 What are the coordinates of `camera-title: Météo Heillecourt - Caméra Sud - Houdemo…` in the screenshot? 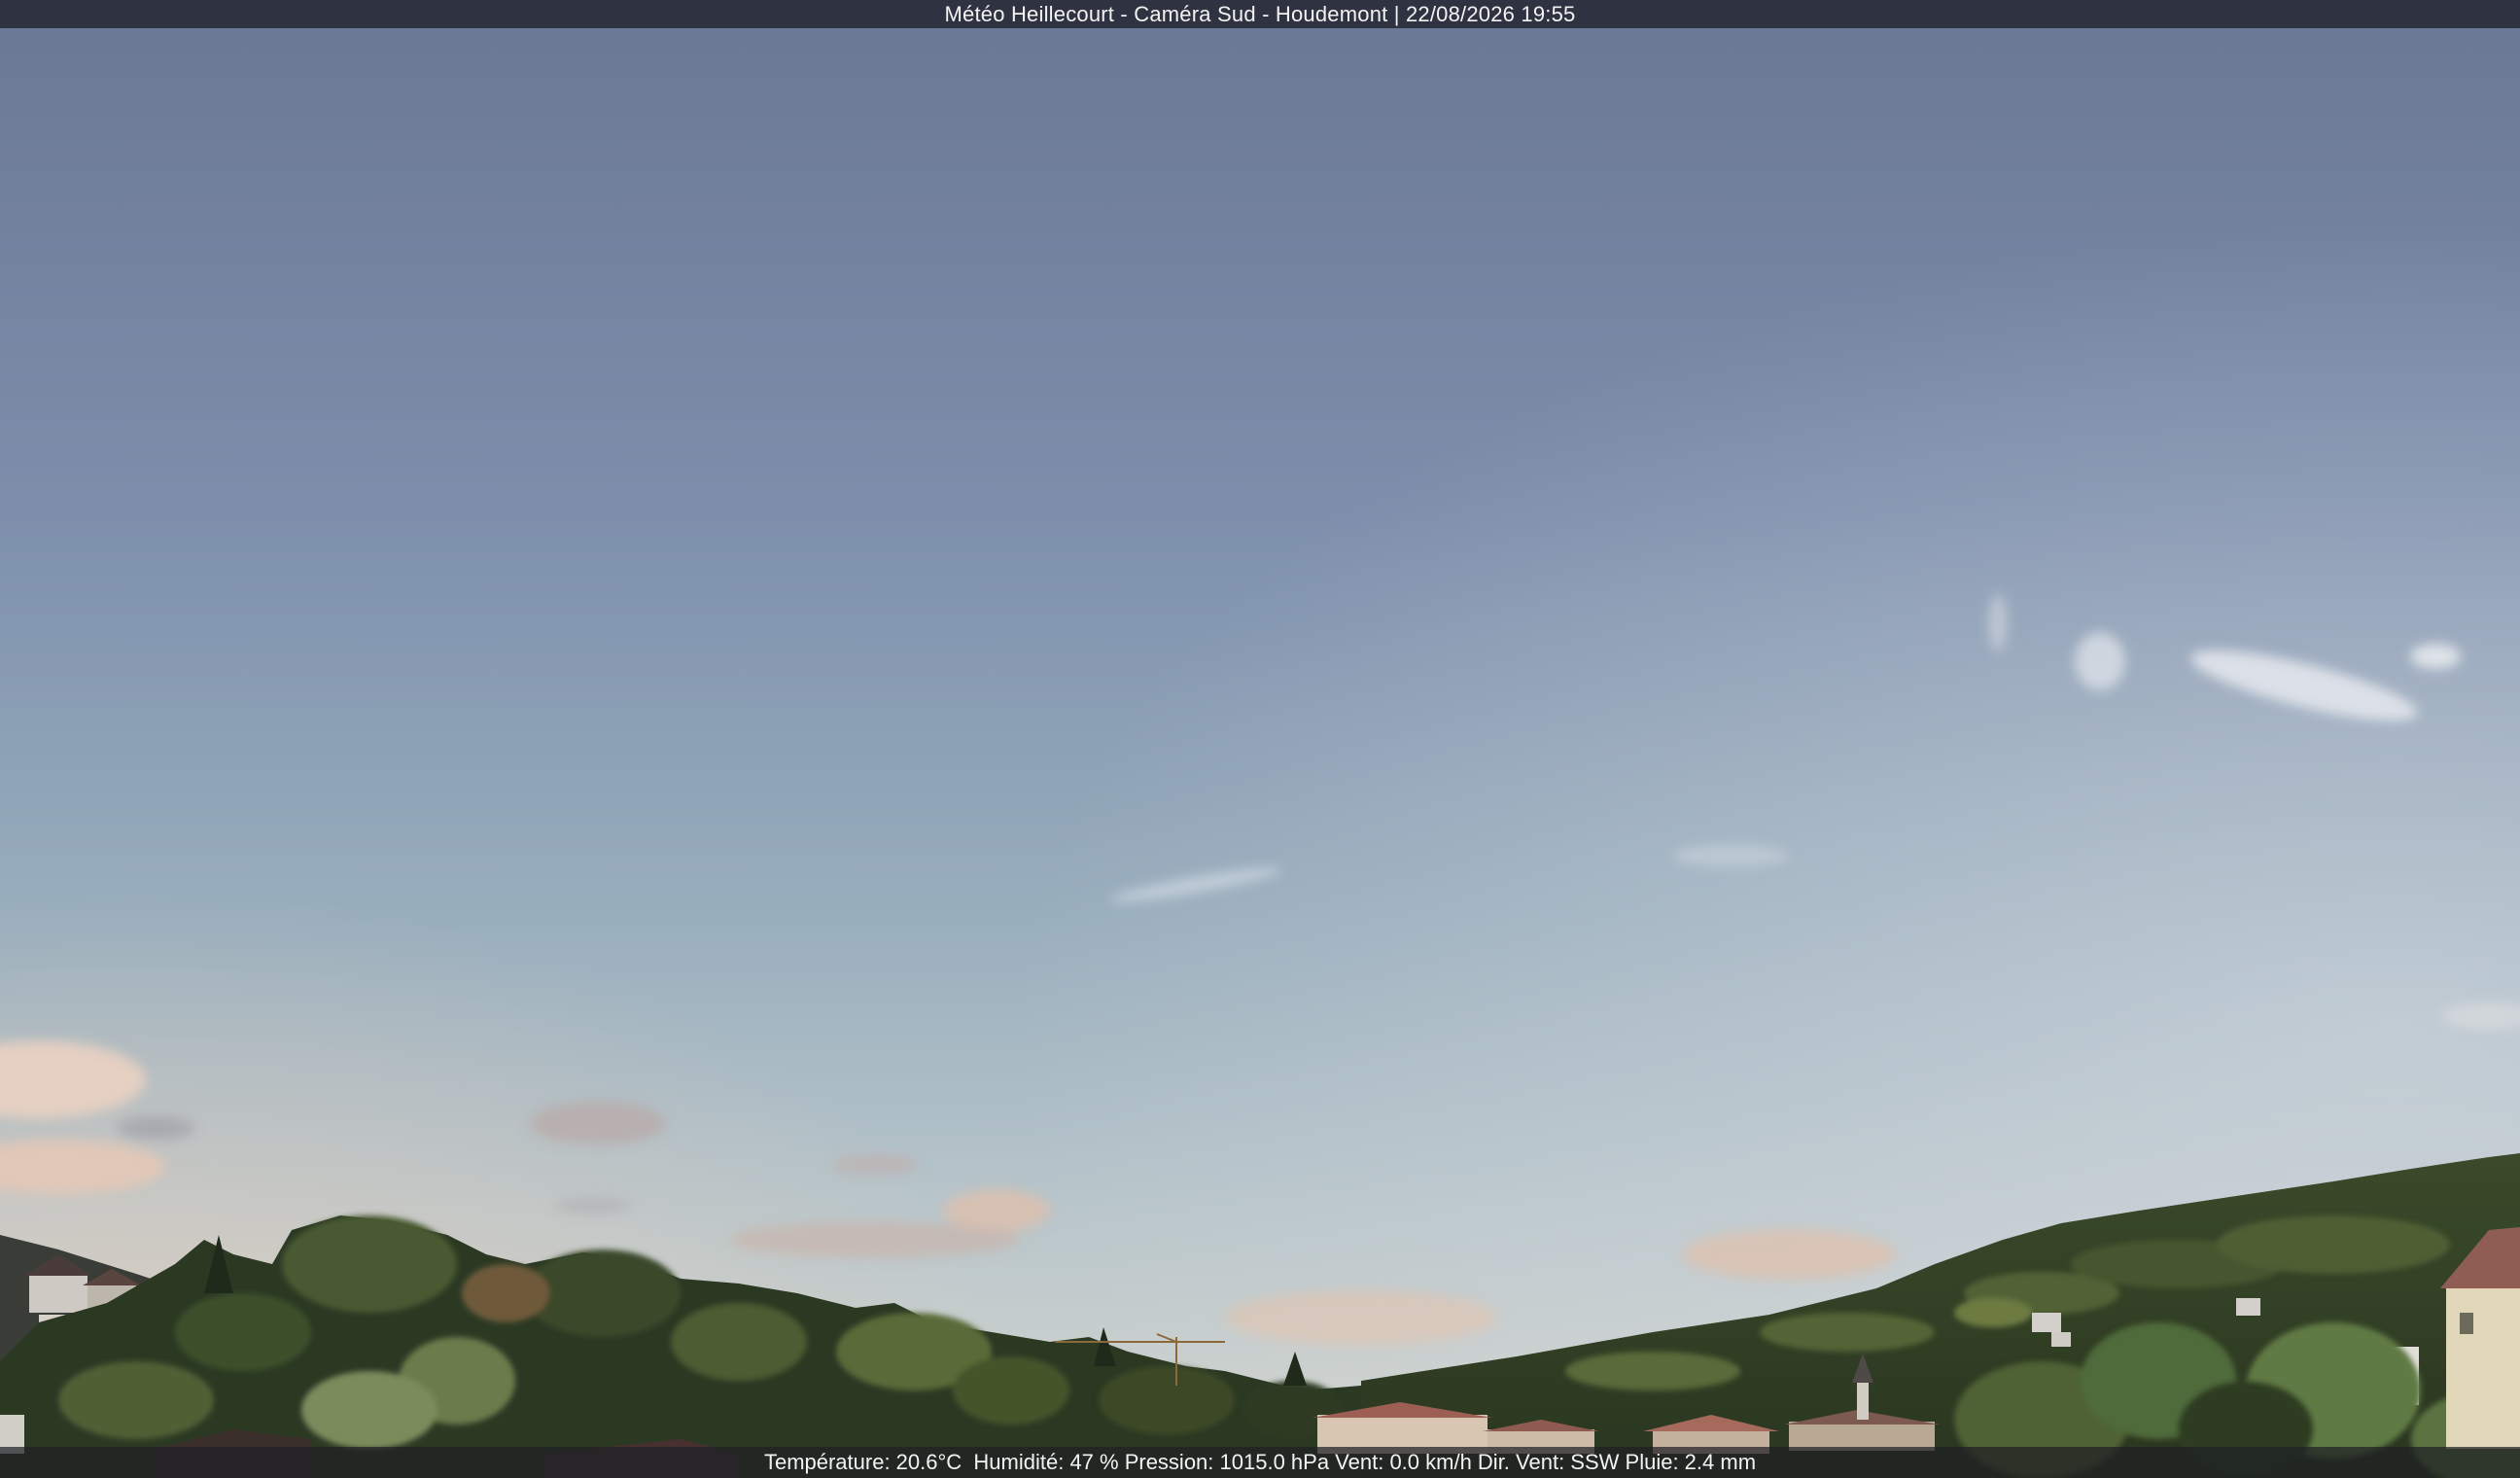 It's located at (1260, 13).